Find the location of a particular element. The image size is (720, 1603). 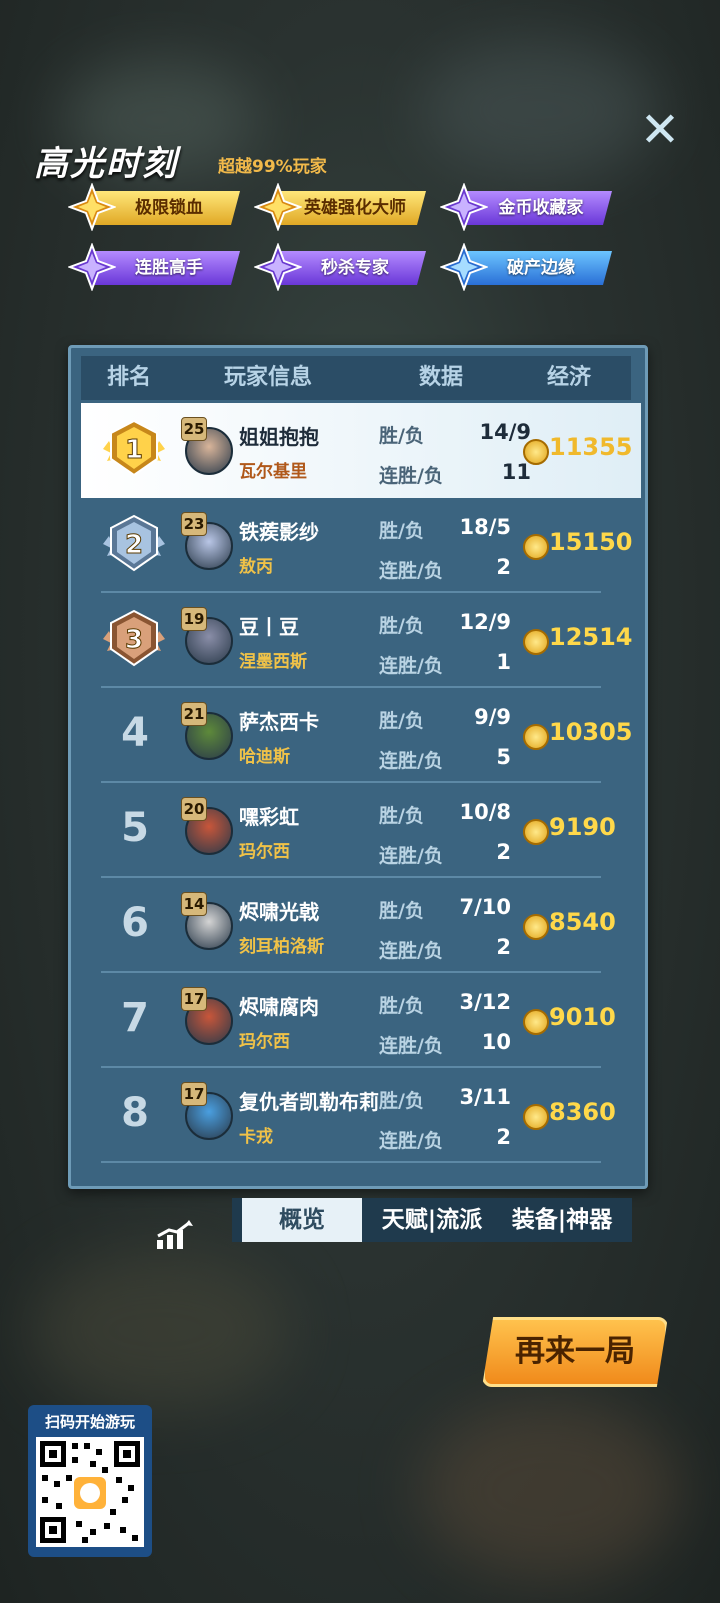

badge-label: 连胜高手 is located at coordinates (169, 268).